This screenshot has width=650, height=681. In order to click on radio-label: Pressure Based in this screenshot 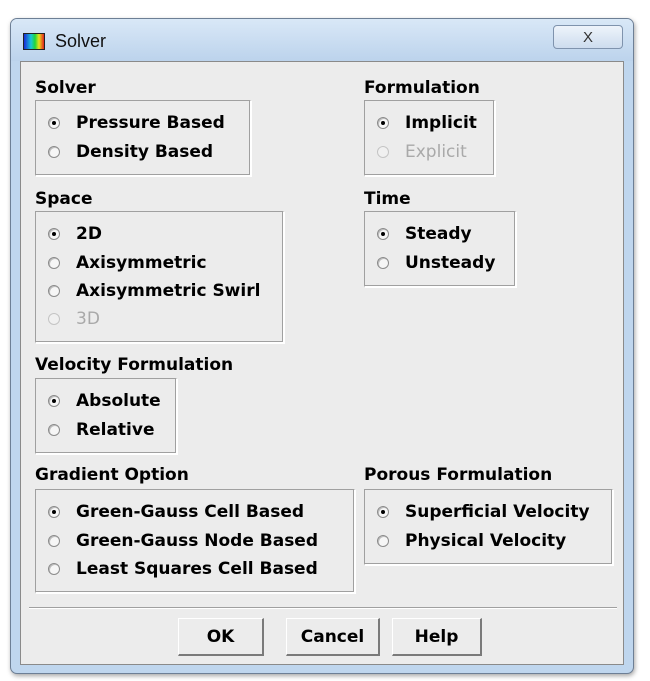, I will do `click(150, 123)`.